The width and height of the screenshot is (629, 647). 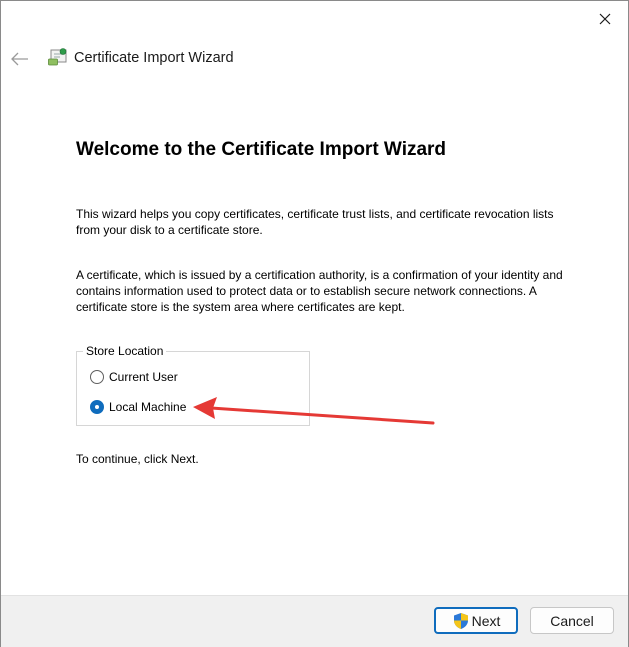 I want to click on back-arrow-icon, so click(x=19, y=59).